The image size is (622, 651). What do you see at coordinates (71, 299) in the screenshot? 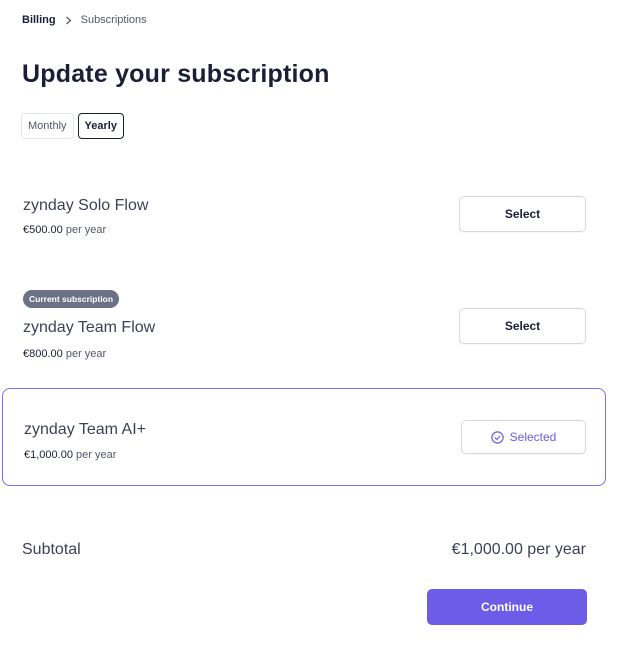
I see `current-subscription-badge: Current subscription` at bounding box center [71, 299].